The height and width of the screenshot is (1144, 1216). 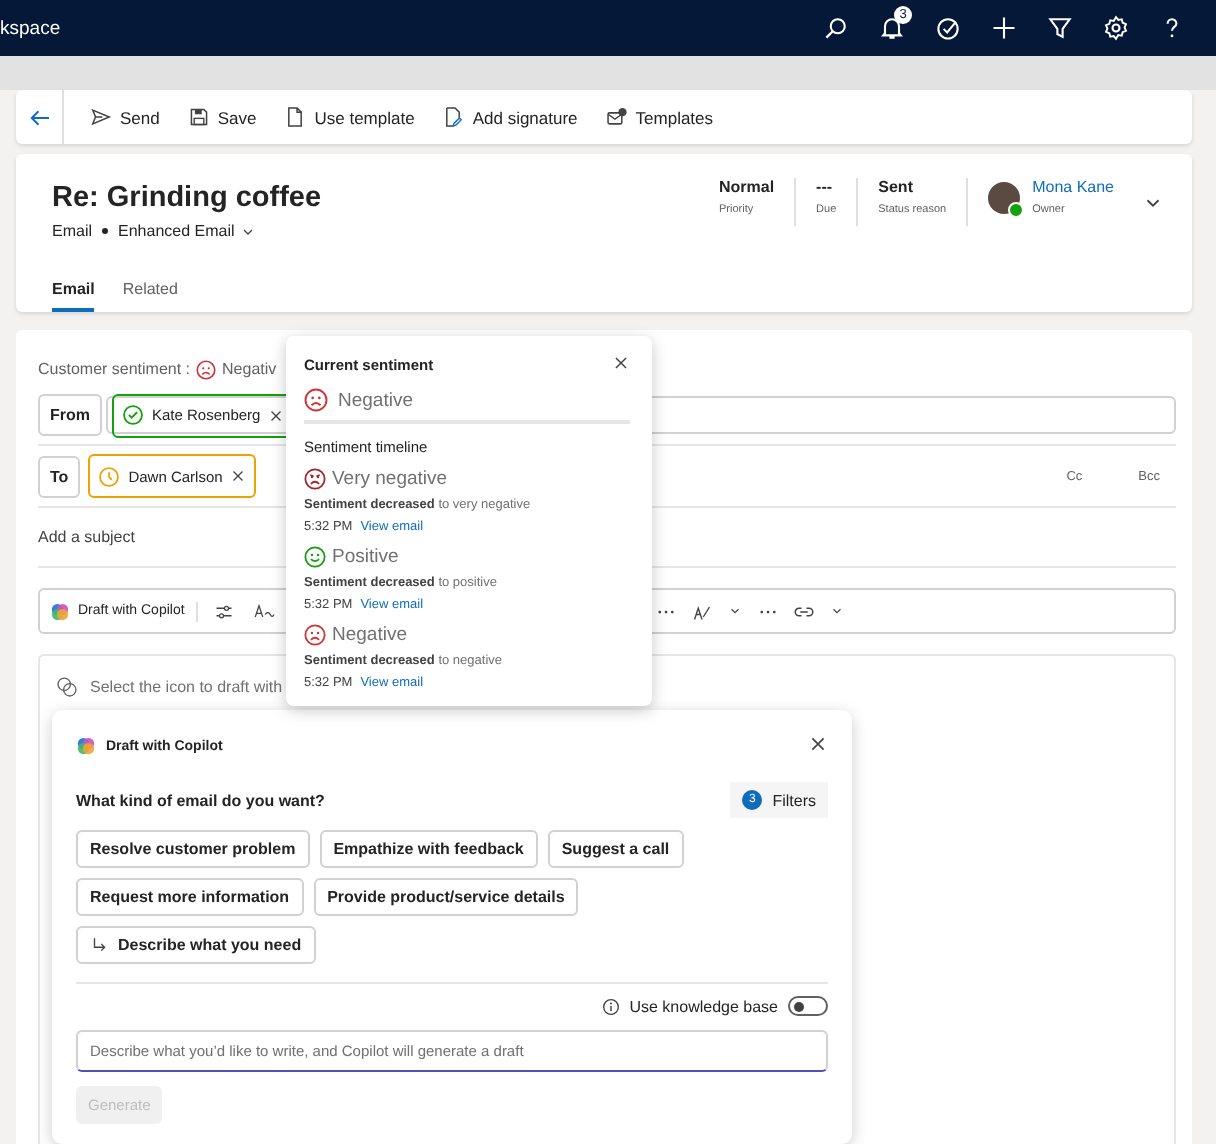 What do you see at coordinates (703, 1006) in the screenshot?
I see `toggle-label: Use knowledge base` at bounding box center [703, 1006].